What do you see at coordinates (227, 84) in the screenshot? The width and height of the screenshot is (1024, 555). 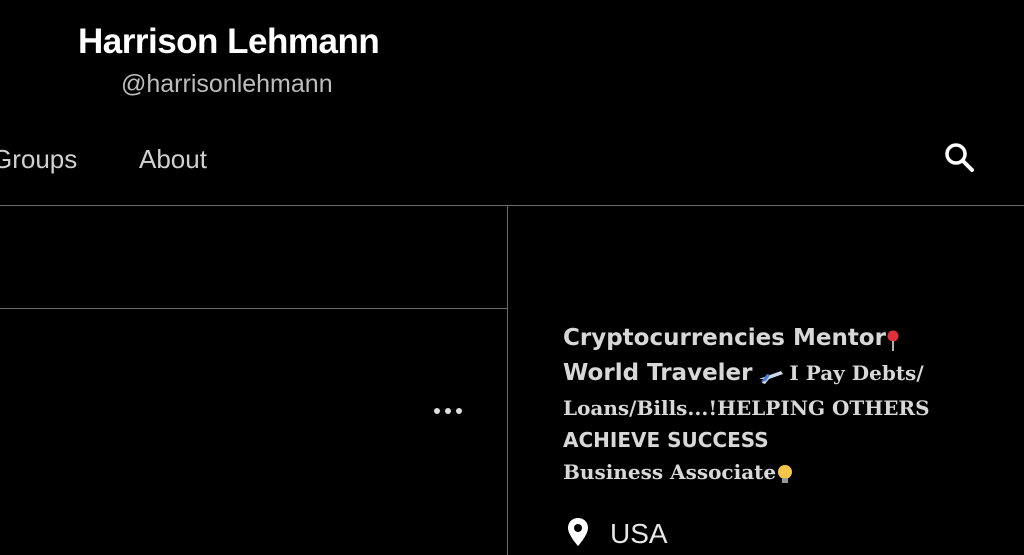 I see `profile-handle: @harrisonlehmann` at bounding box center [227, 84].